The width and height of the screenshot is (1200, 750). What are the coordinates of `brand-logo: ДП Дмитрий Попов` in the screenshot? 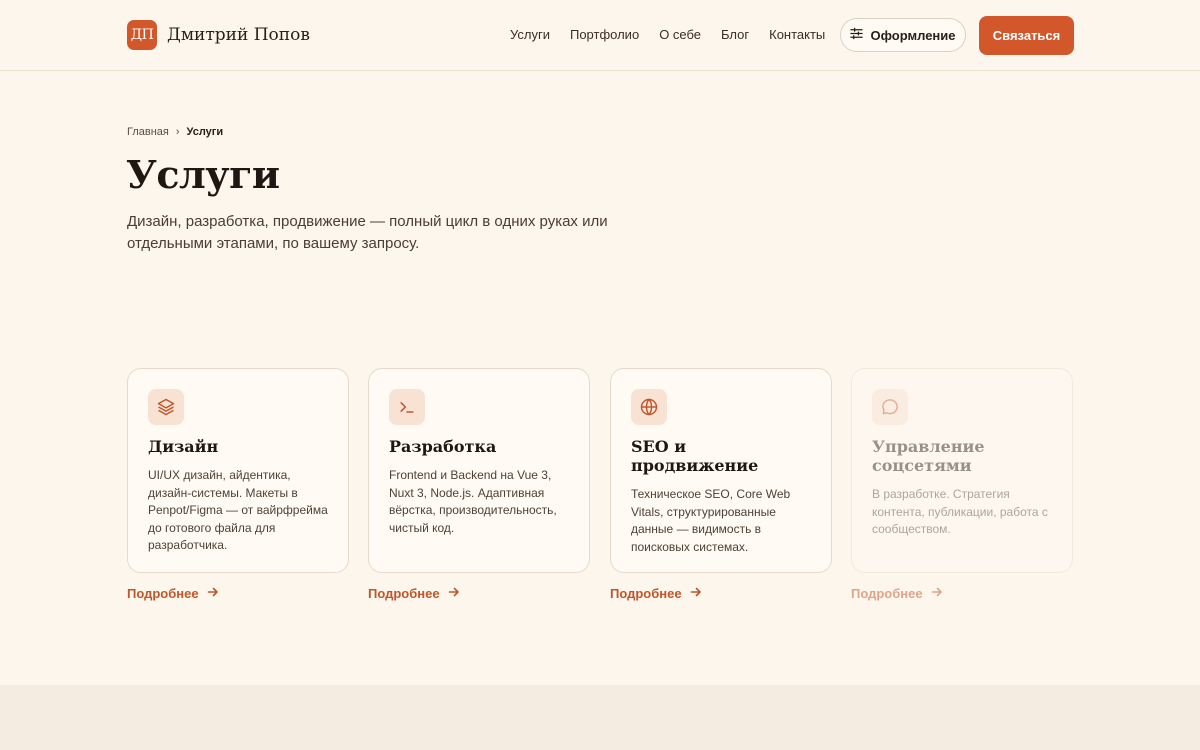 It's located at (218, 35).